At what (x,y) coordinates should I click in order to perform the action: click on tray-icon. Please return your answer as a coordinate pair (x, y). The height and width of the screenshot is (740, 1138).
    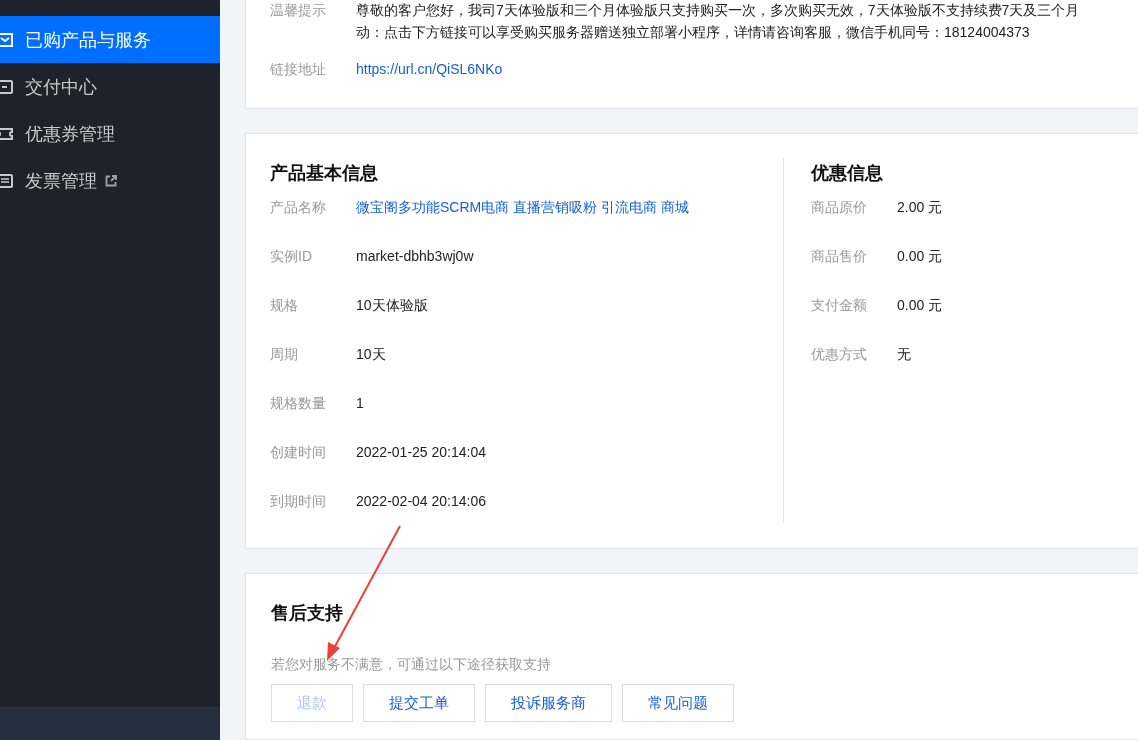
    Looking at the image, I should click on (6, 86).